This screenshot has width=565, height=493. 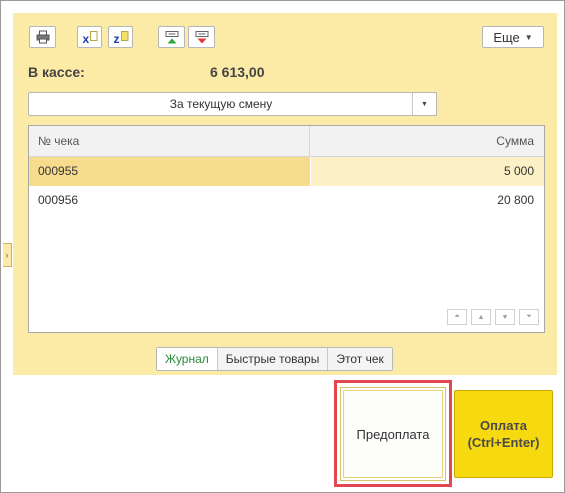 I want to click on scroll-down-button: ▼, so click(x=505, y=317).